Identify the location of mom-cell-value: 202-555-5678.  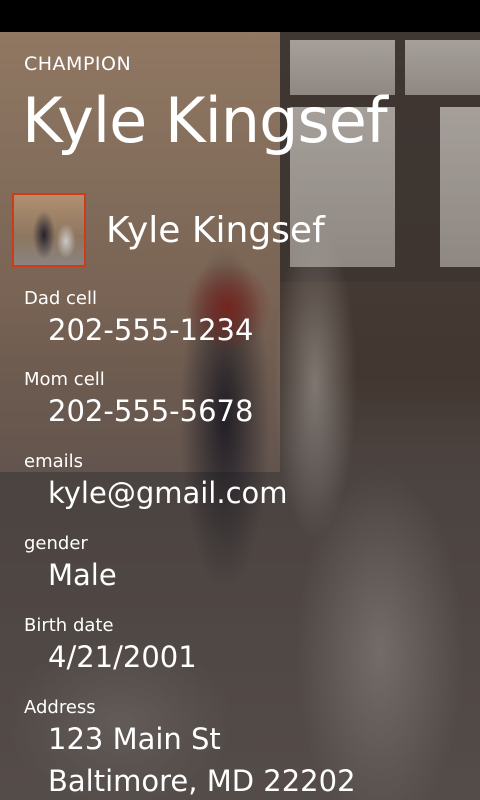
(150, 411).